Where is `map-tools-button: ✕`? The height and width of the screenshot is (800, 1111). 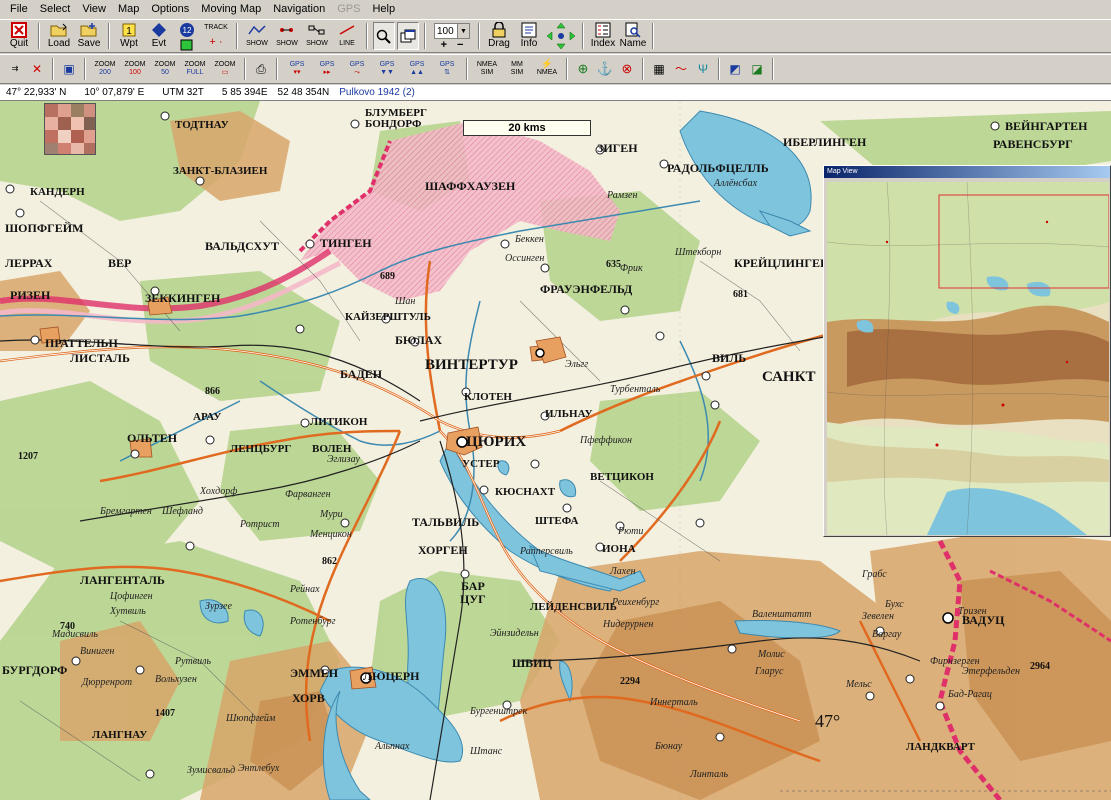 map-tools-button: ✕ is located at coordinates (37, 69).